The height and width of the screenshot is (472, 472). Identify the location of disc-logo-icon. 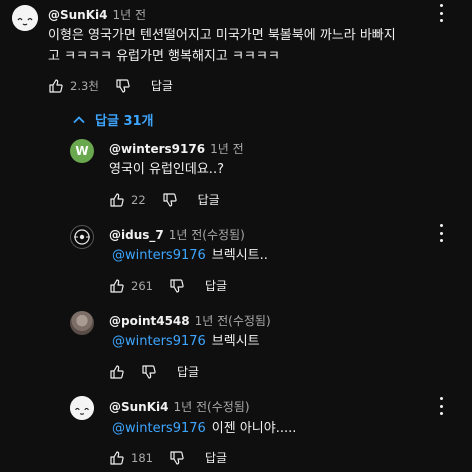
(82, 237).